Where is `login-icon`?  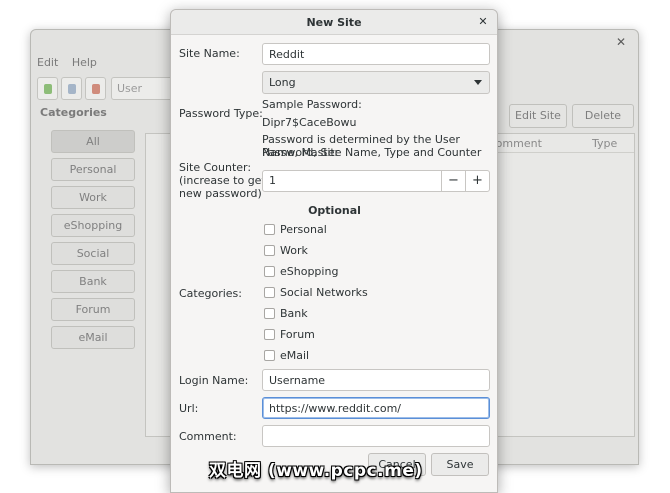
login-icon is located at coordinates (72, 89).